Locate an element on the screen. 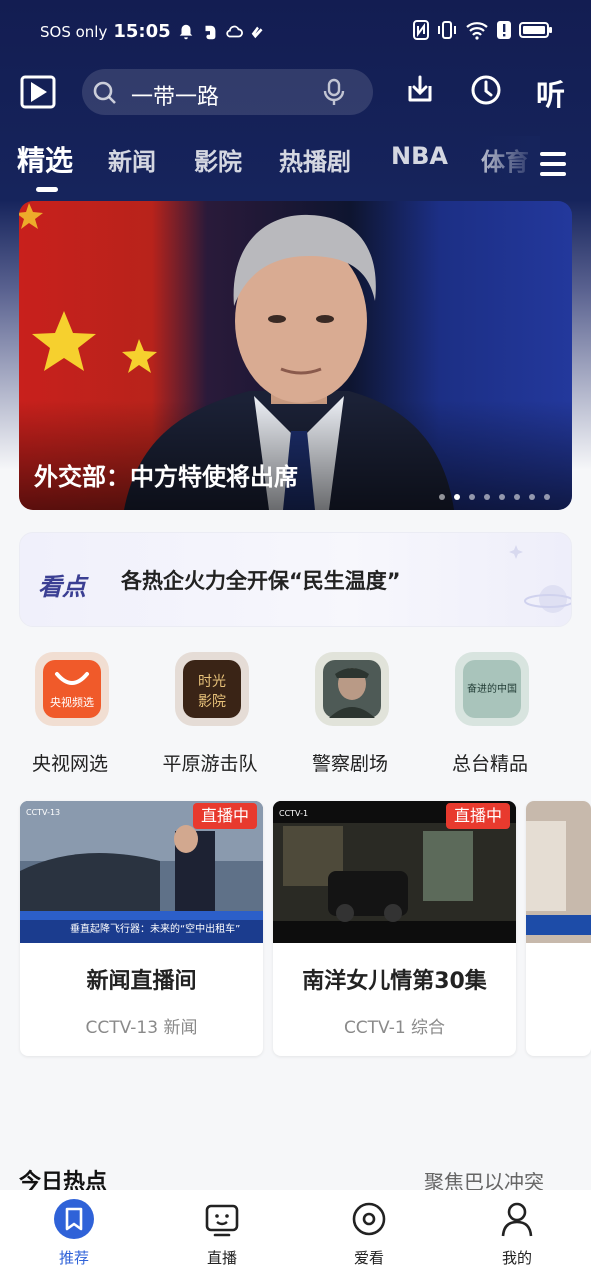  bookmark-icon is located at coordinates (74, 1219).